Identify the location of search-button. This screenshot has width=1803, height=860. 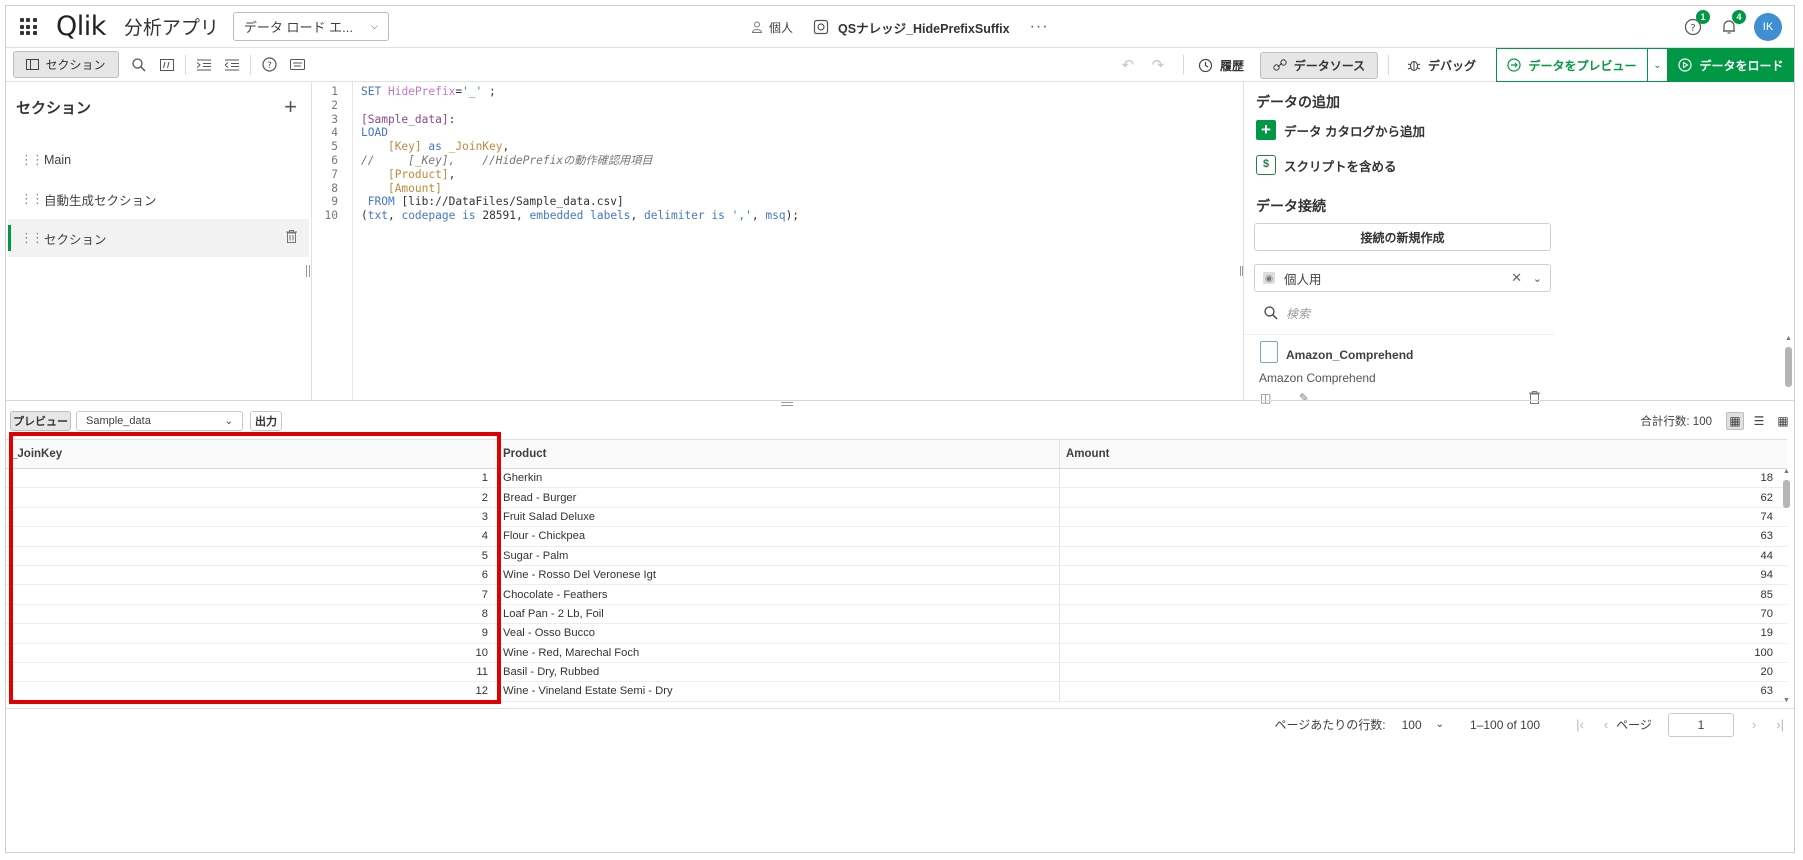
(139, 64).